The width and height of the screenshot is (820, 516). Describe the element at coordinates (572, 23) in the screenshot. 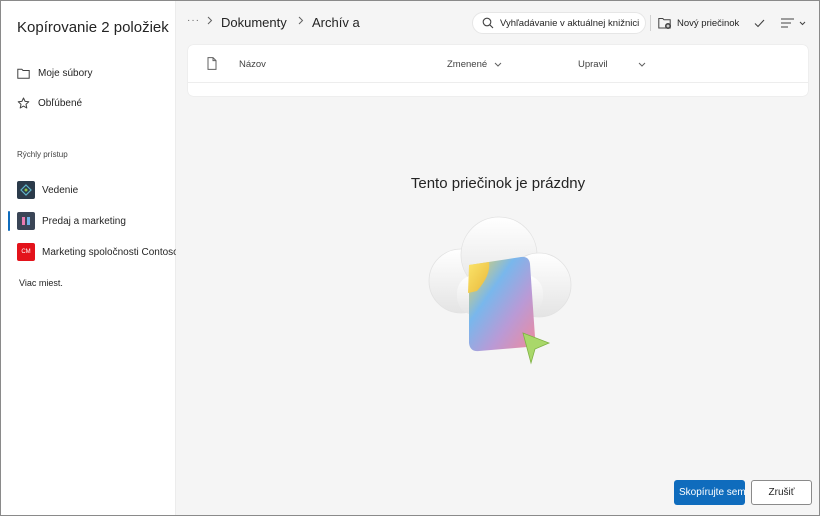

I see `search-input` at that location.